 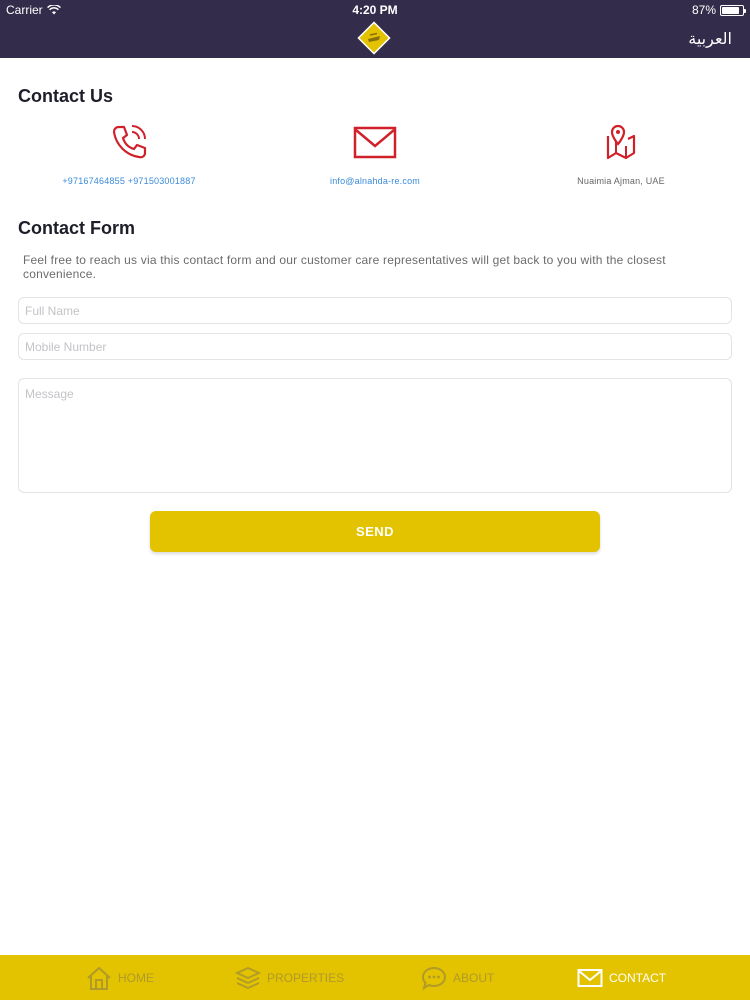 What do you see at coordinates (375, 435) in the screenshot?
I see `message-textarea` at bounding box center [375, 435].